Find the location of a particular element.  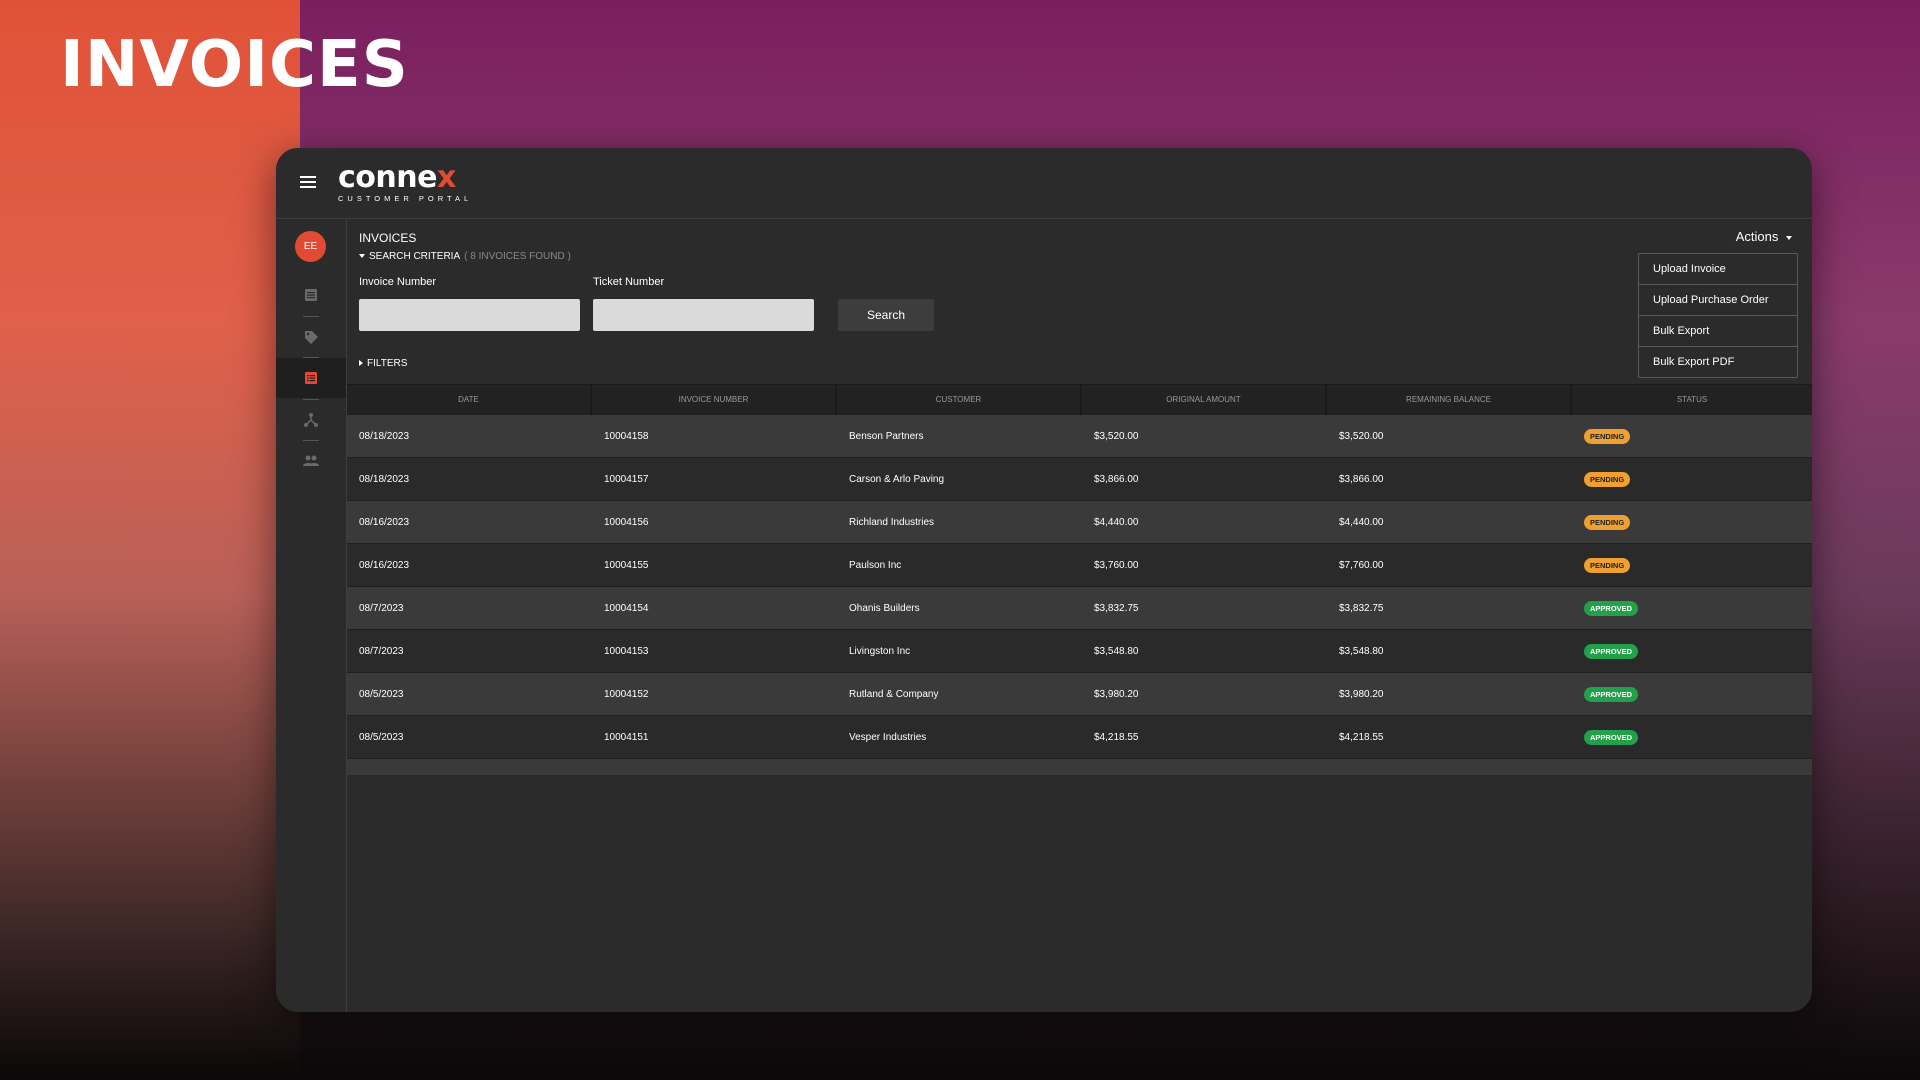

invoice-number-label: Invoice Number is located at coordinates (398, 282).